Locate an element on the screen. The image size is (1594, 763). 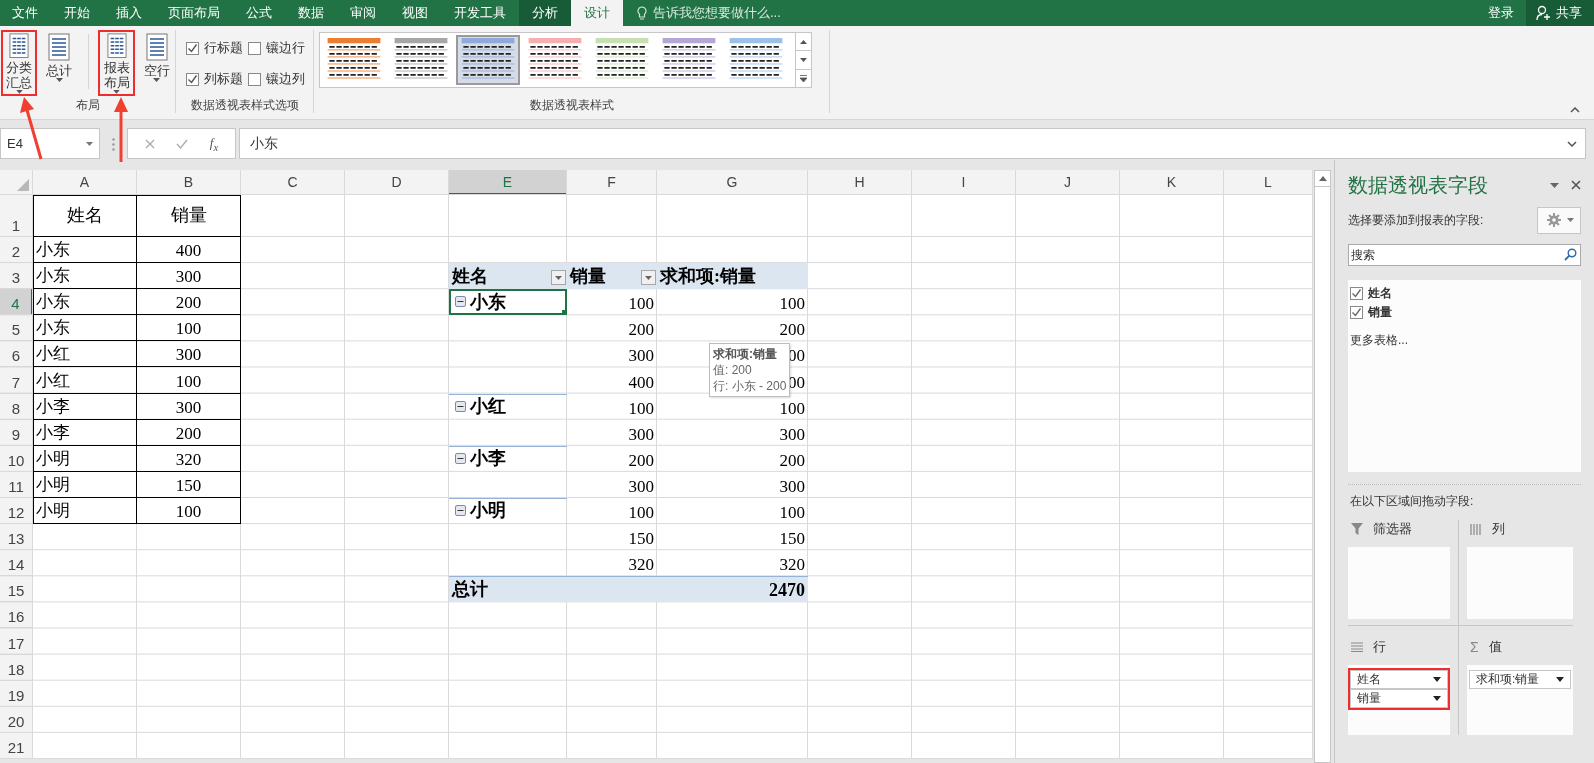
column-header: G is located at coordinates (732, 182).